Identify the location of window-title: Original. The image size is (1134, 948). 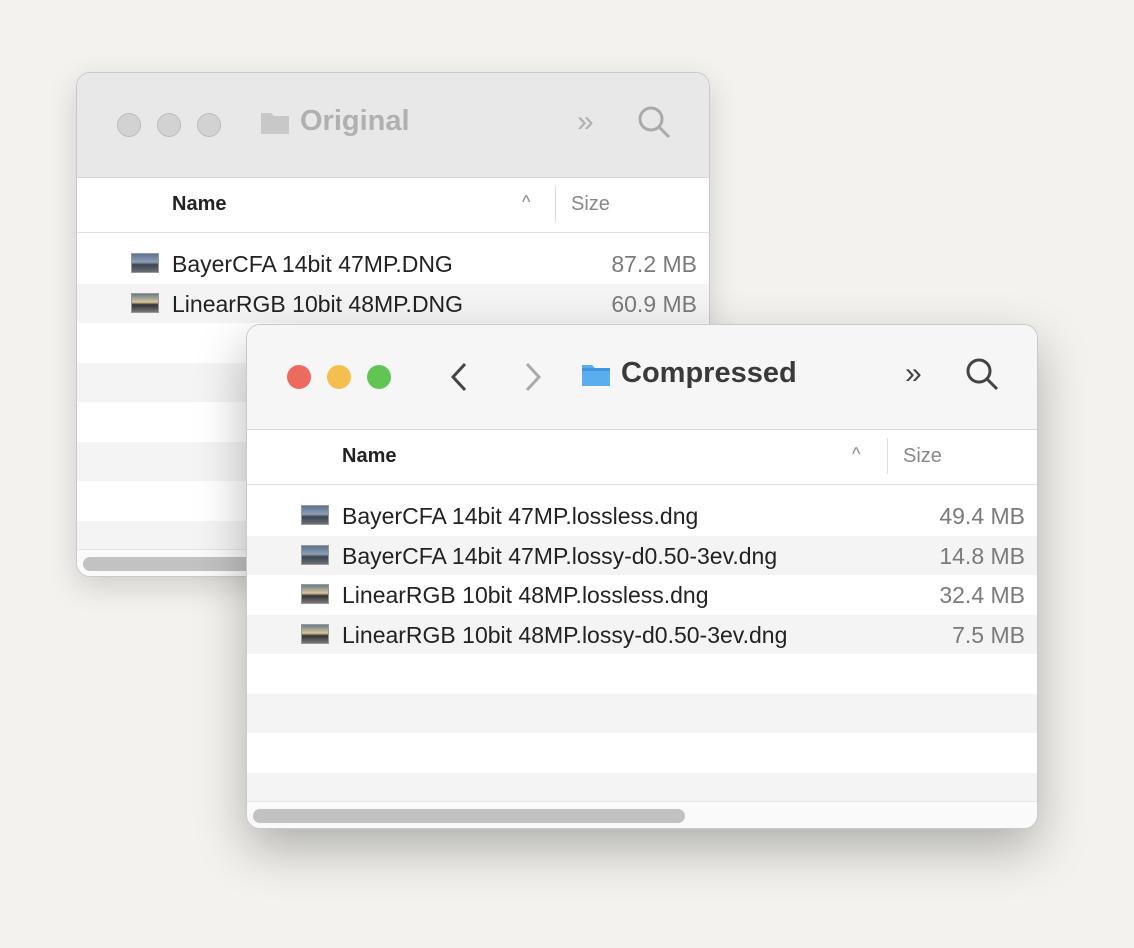
(335, 121).